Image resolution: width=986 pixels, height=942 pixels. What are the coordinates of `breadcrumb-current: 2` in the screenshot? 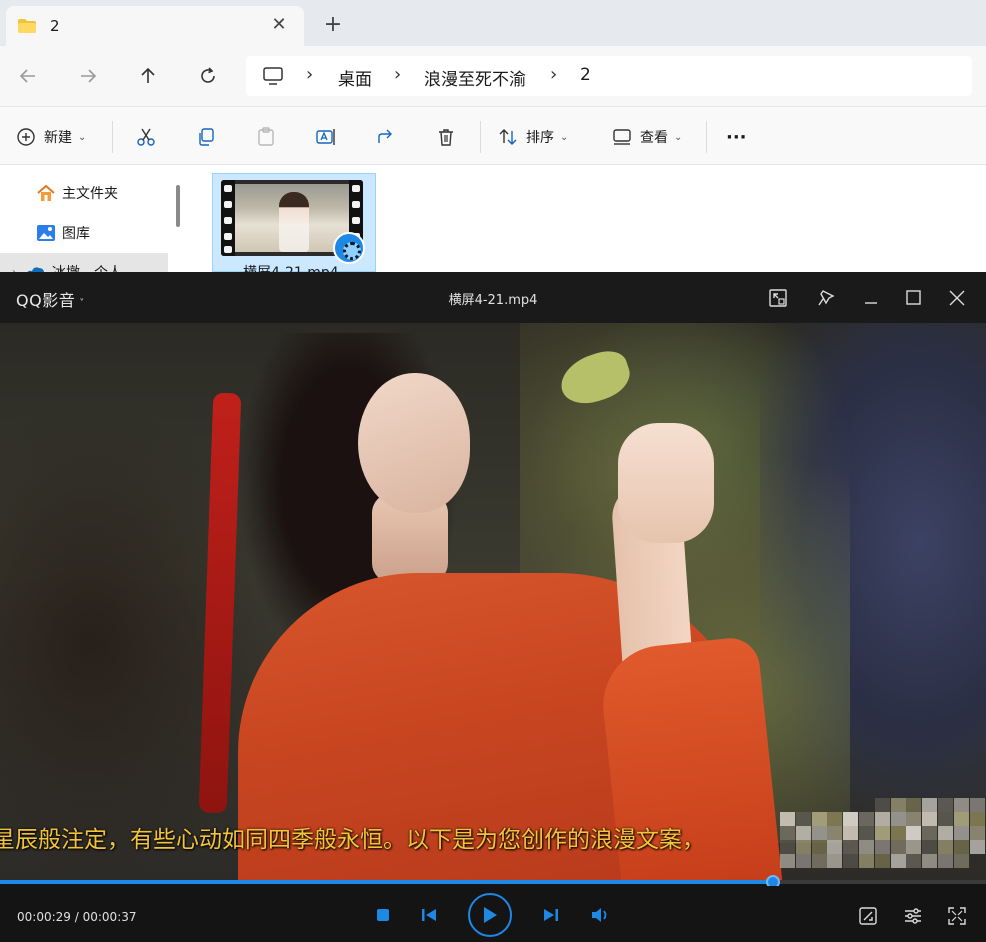 It's located at (585, 75).